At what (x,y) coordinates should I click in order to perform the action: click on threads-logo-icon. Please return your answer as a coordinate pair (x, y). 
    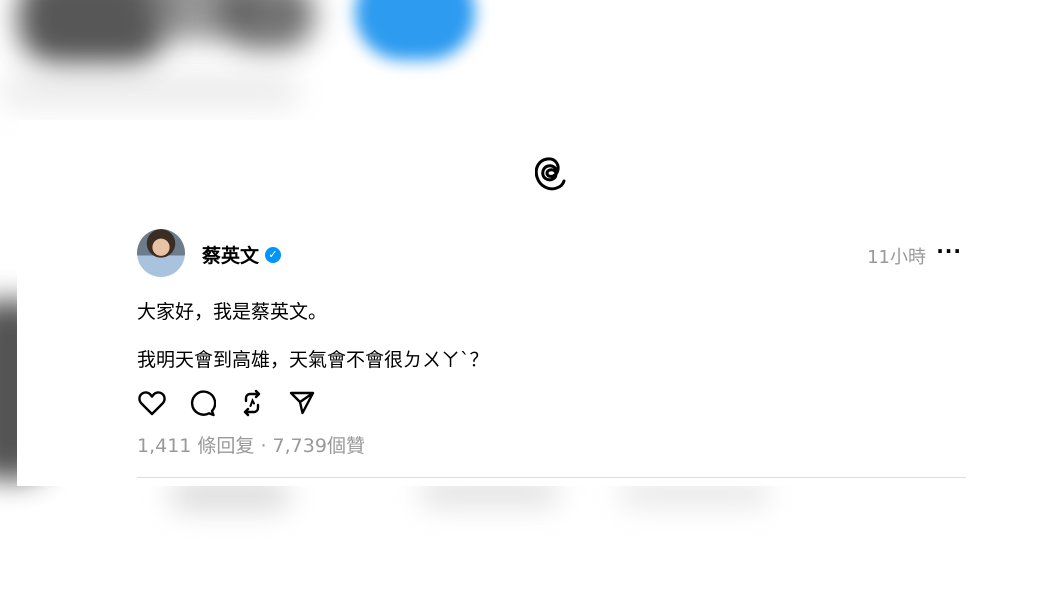
    Looking at the image, I should click on (551, 176).